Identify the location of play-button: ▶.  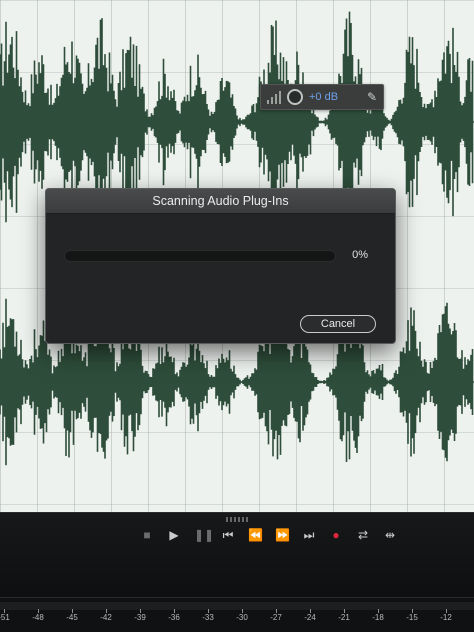
(174, 535).